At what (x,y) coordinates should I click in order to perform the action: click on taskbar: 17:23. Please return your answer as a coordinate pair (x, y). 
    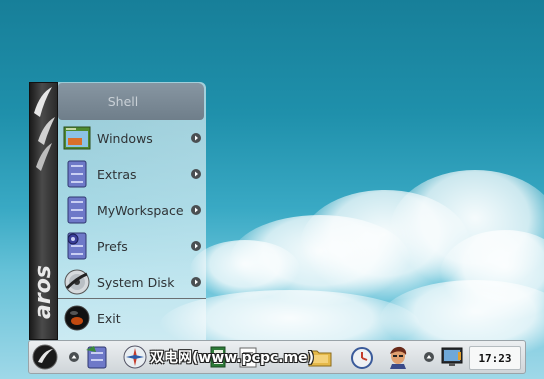
    Looking at the image, I should click on (277, 357).